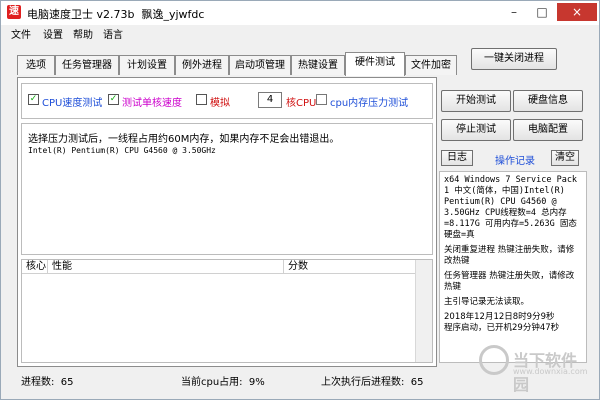  I want to click on tab-hotkeys: 热键设置, so click(318, 65).